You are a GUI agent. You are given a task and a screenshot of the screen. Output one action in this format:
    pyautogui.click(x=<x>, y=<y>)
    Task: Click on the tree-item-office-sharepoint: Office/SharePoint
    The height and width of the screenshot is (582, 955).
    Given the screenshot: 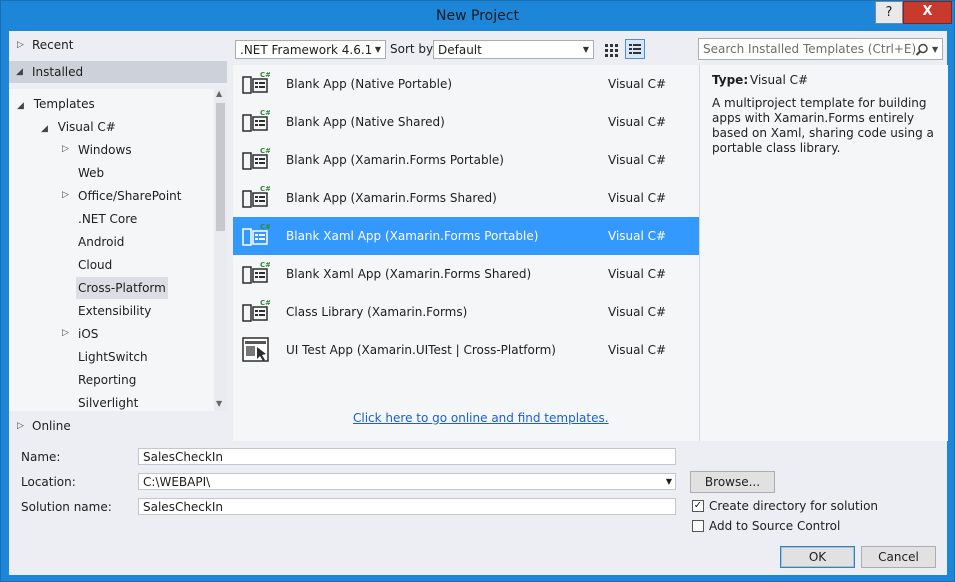 What is the action you would take?
    pyautogui.click(x=130, y=196)
    